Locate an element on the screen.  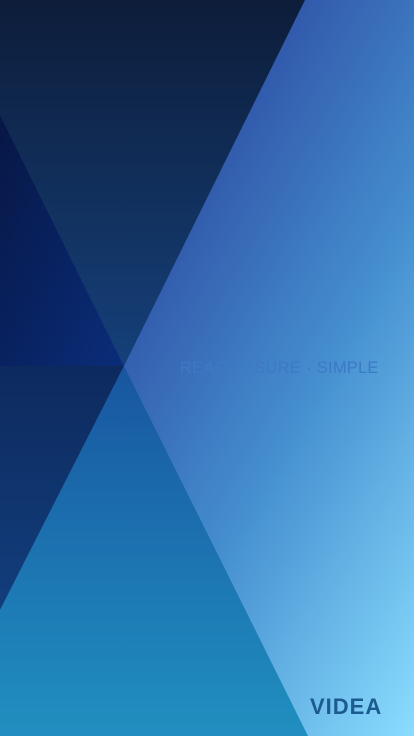
tagline: REACH · SURE · SIMPLE is located at coordinates (279, 368).